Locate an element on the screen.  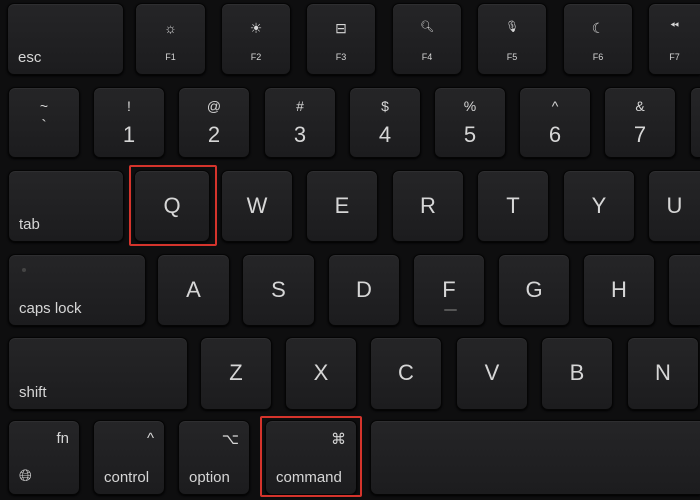
key-b: B is located at coordinates (577, 373).